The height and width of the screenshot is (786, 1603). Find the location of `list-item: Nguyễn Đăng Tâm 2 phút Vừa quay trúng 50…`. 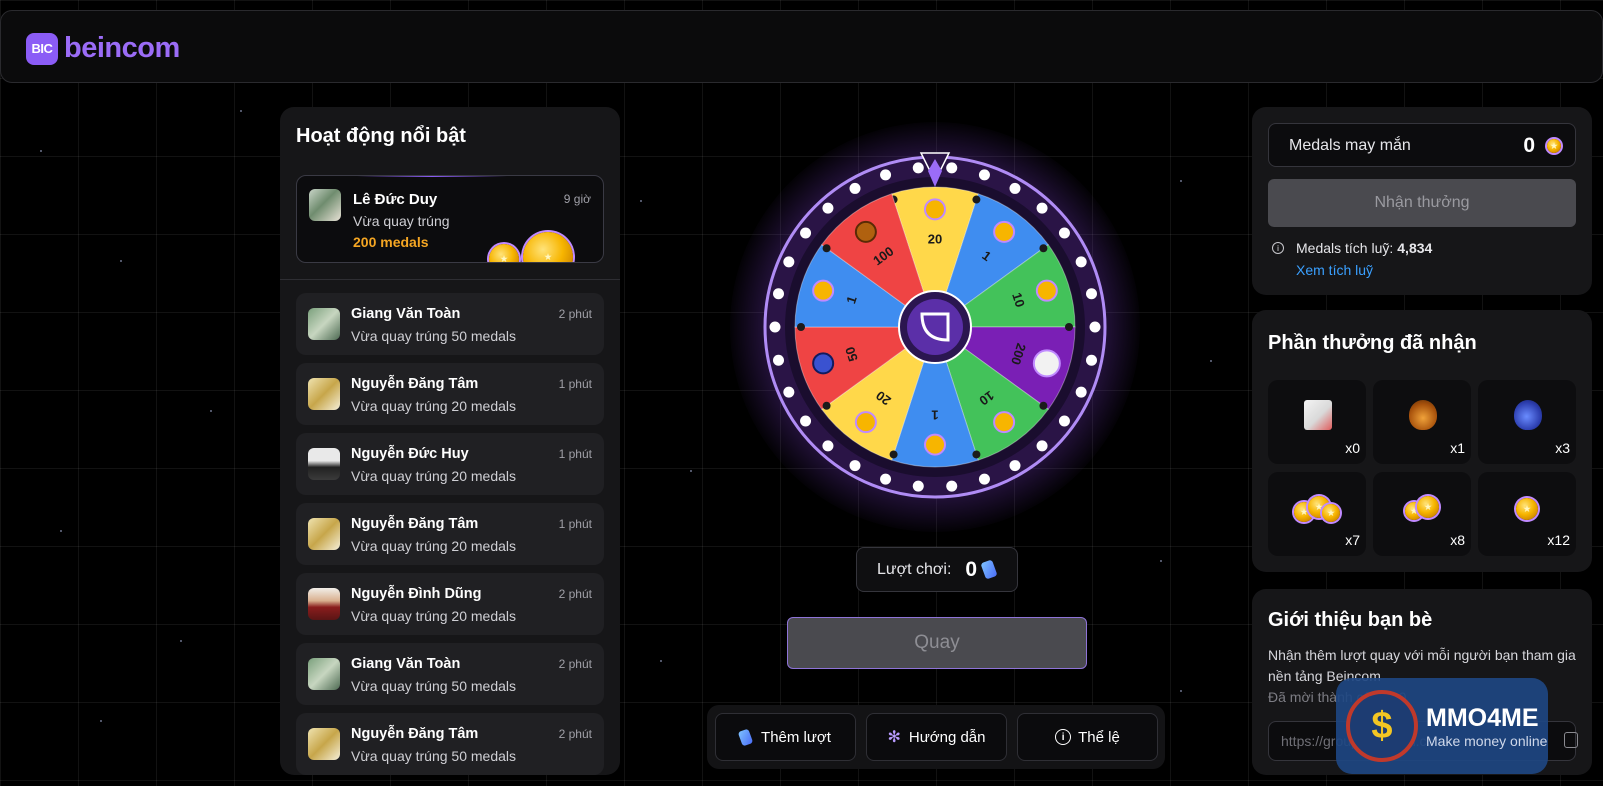

list-item: Nguyễn Đăng Tâm 2 phút Vừa quay trúng 50… is located at coordinates (450, 744).